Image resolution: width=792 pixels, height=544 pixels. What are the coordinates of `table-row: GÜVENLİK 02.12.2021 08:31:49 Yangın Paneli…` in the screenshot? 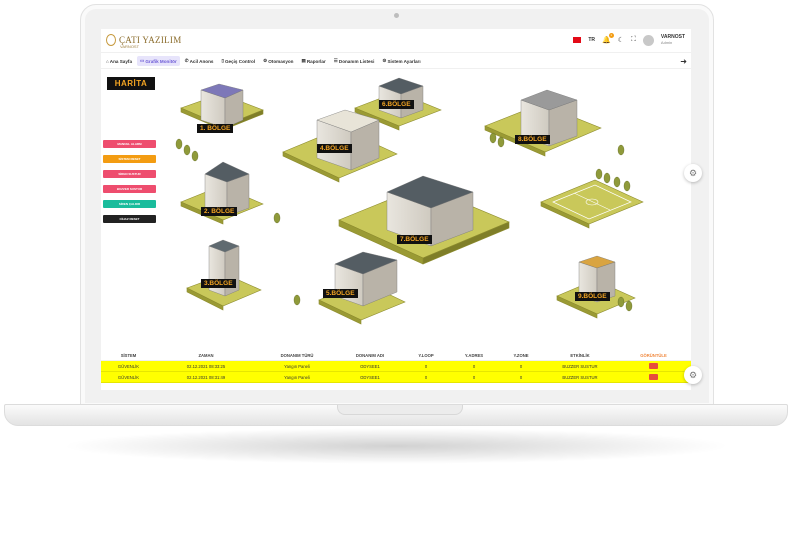 It's located at (396, 377).